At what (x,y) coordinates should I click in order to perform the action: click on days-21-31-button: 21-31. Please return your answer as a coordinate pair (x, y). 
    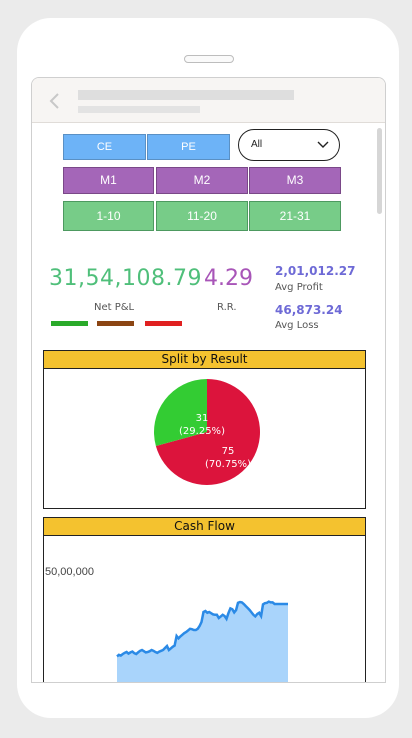
    Looking at the image, I should click on (295, 216).